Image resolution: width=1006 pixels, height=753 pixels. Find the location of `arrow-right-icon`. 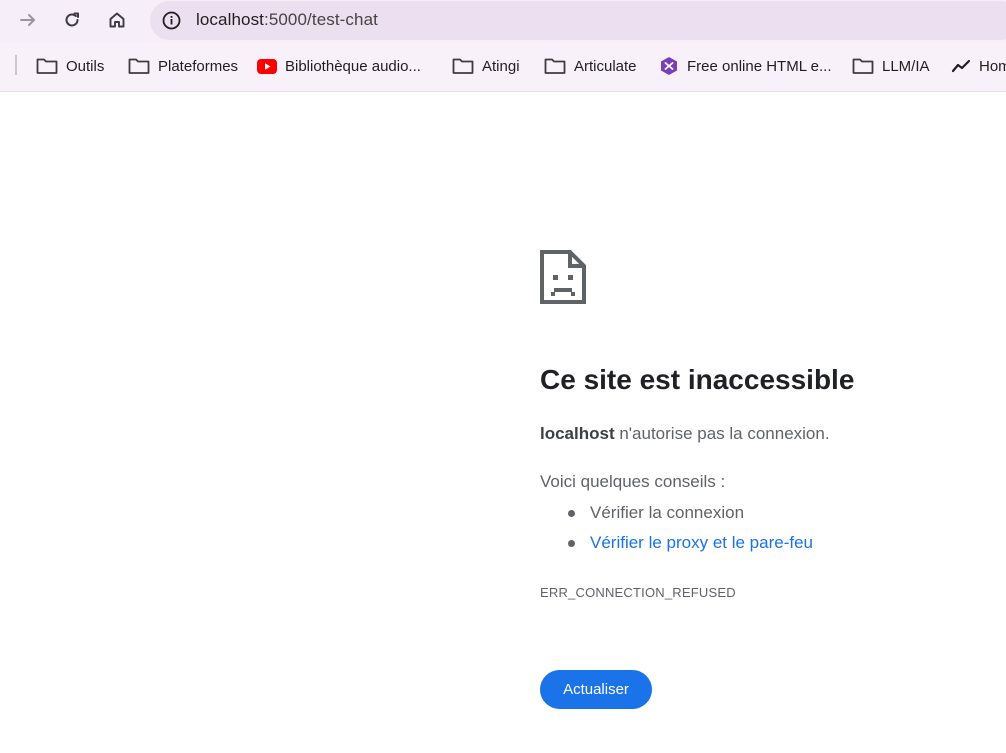

arrow-right-icon is located at coordinates (27, 20).